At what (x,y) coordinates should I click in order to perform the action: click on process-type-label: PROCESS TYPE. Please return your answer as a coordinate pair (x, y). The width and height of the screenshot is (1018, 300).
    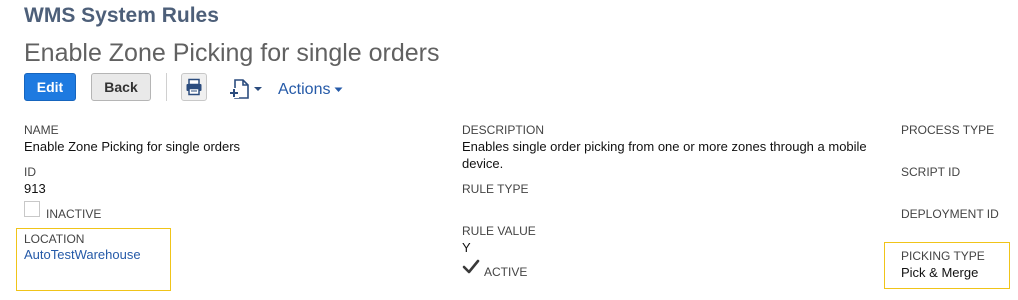
    Looking at the image, I should click on (948, 130).